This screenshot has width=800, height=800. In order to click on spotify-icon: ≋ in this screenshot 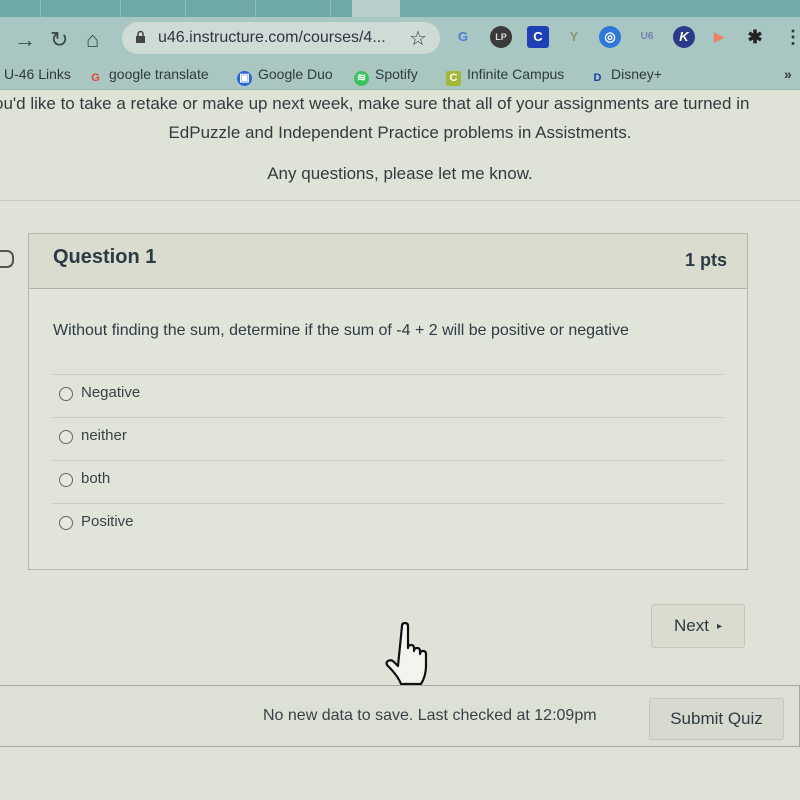, I will do `click(361, 78)`.